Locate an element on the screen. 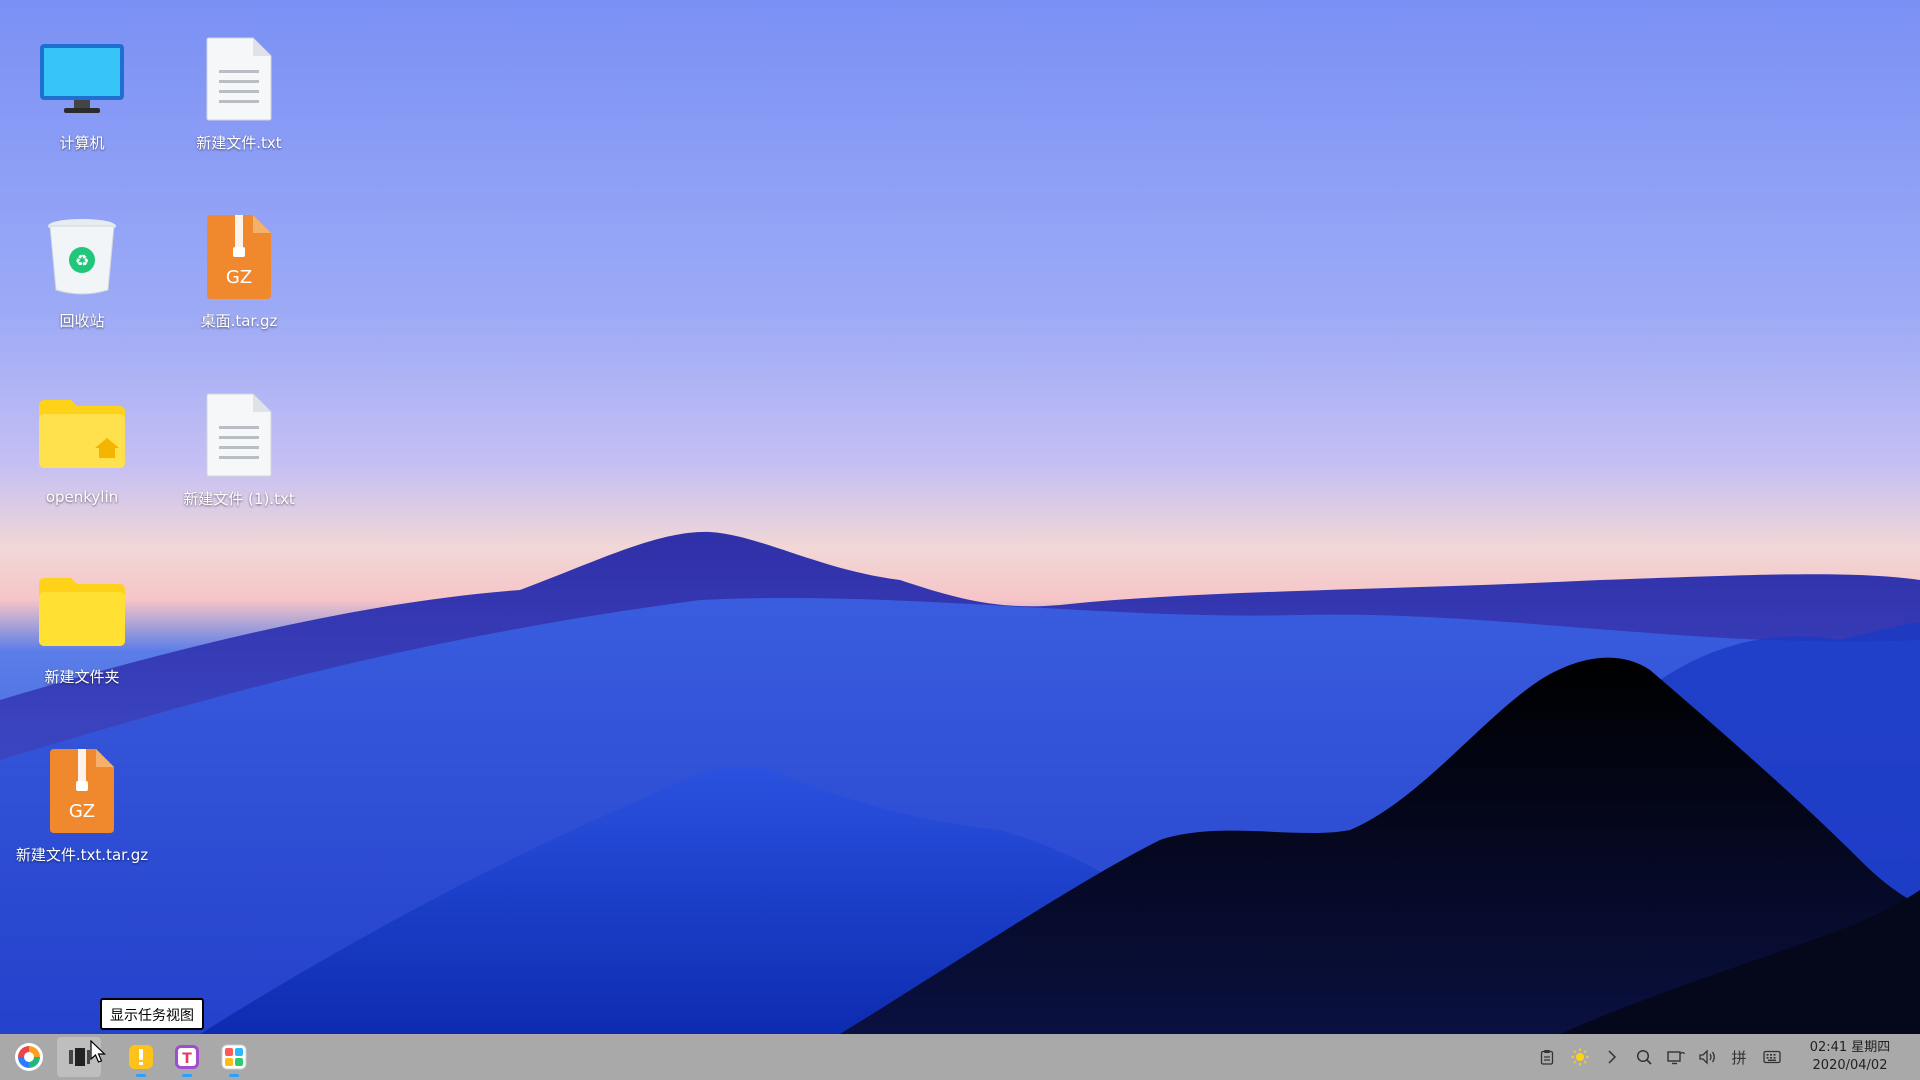 This screenshot has width=1920, height=1080. desktop-icon-label: 计算机 is located at coordinates (82, 143).